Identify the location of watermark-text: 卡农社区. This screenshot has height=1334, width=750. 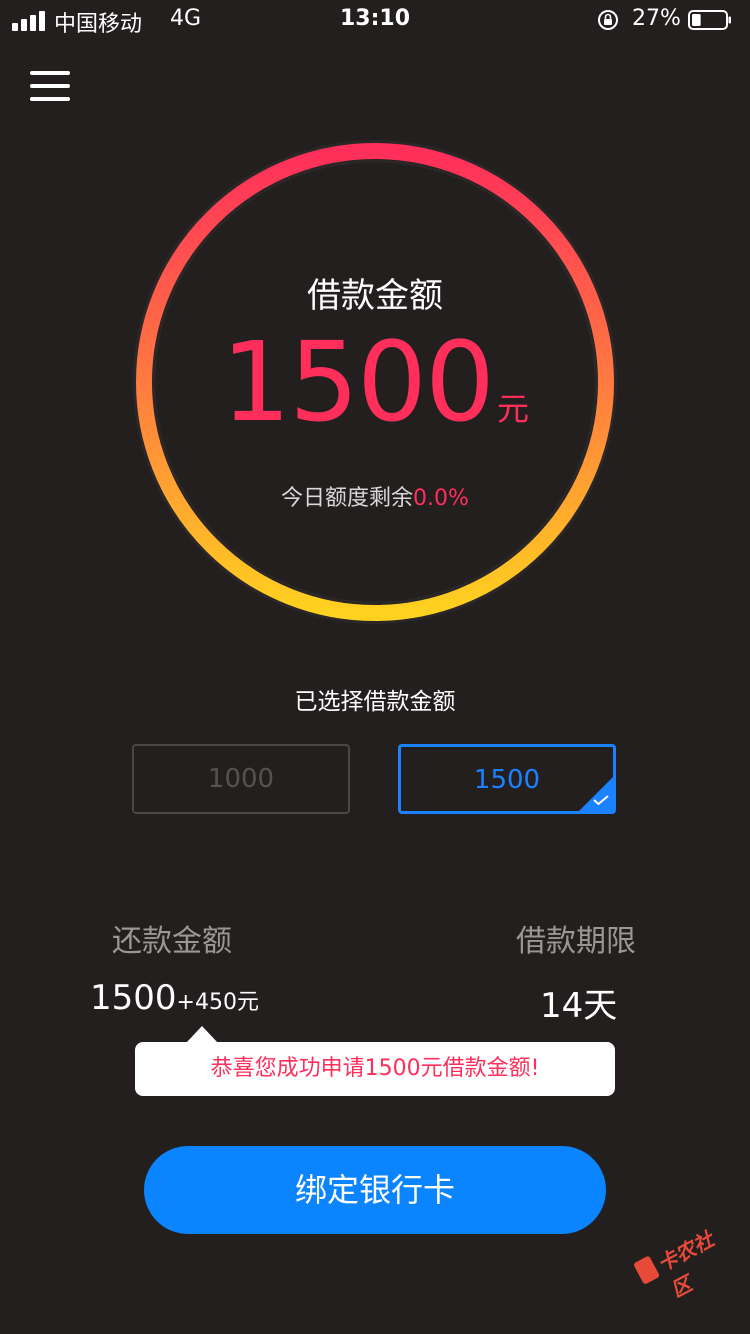
(685, 1264).